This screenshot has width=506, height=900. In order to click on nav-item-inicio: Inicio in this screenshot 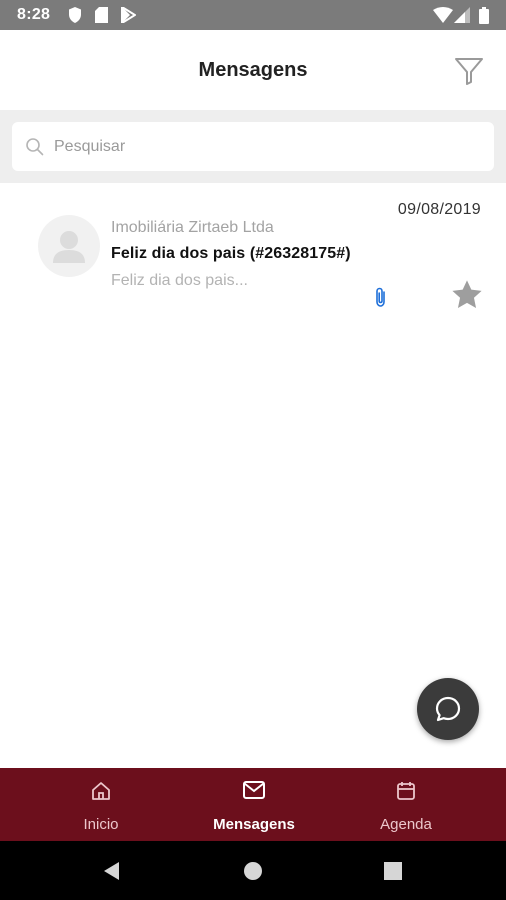, I will do `click(101, 804)`.